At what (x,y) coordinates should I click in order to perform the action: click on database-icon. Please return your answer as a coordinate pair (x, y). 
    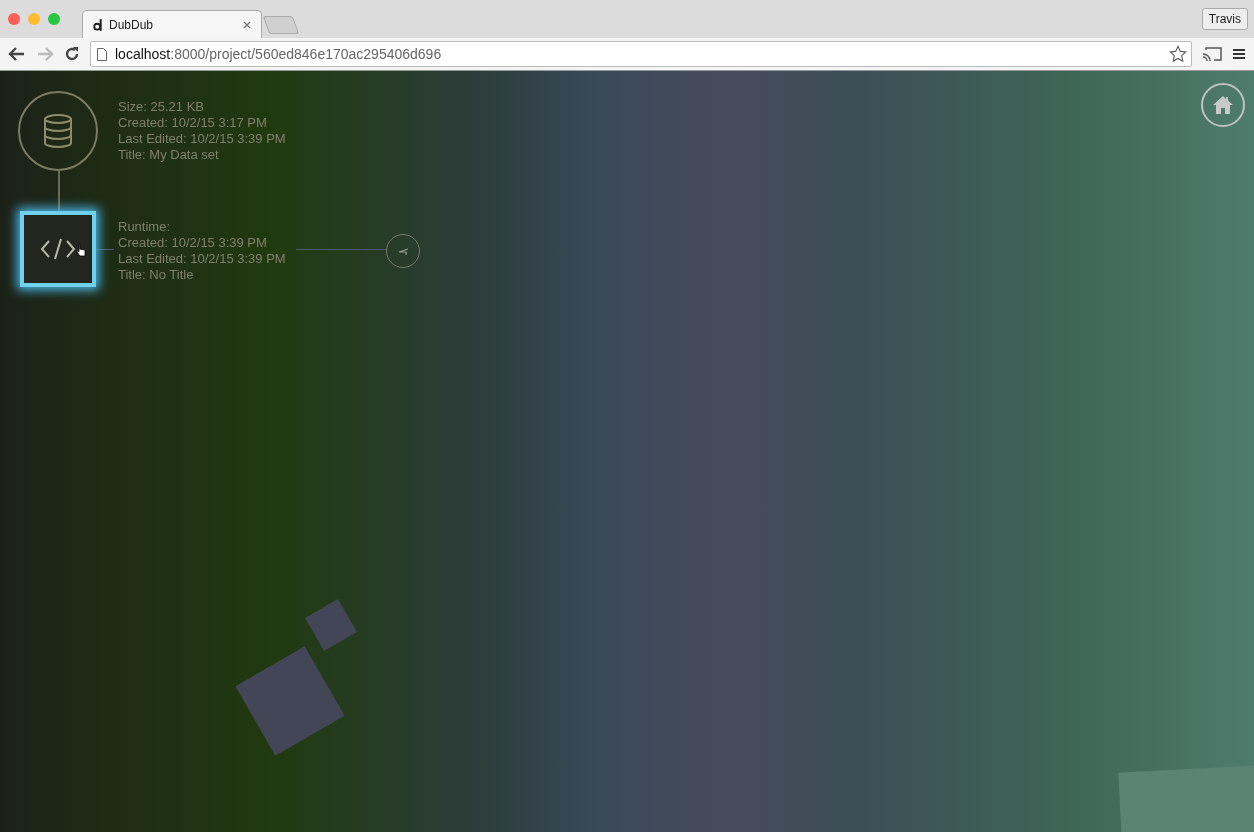
    Looking at the image, I should click on (58, 131).